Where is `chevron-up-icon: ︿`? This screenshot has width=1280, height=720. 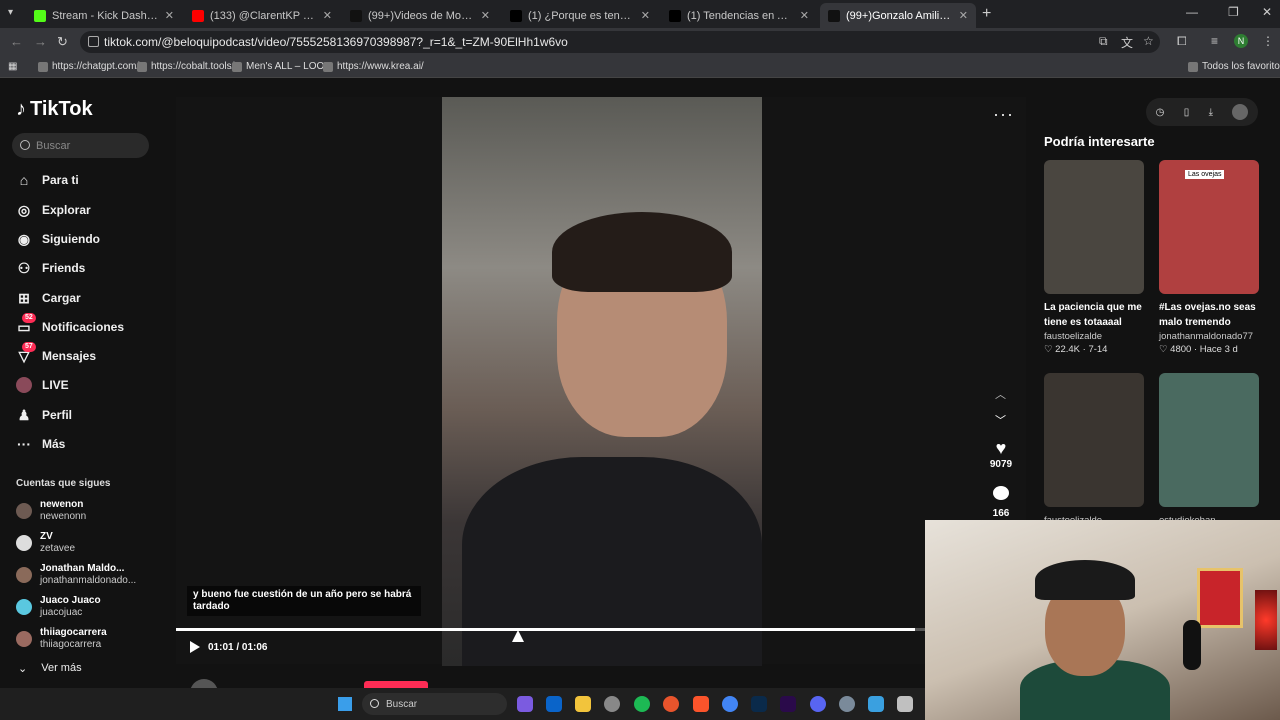
chevron-up-icon: ︿ is located at coordinates (1000, 394).